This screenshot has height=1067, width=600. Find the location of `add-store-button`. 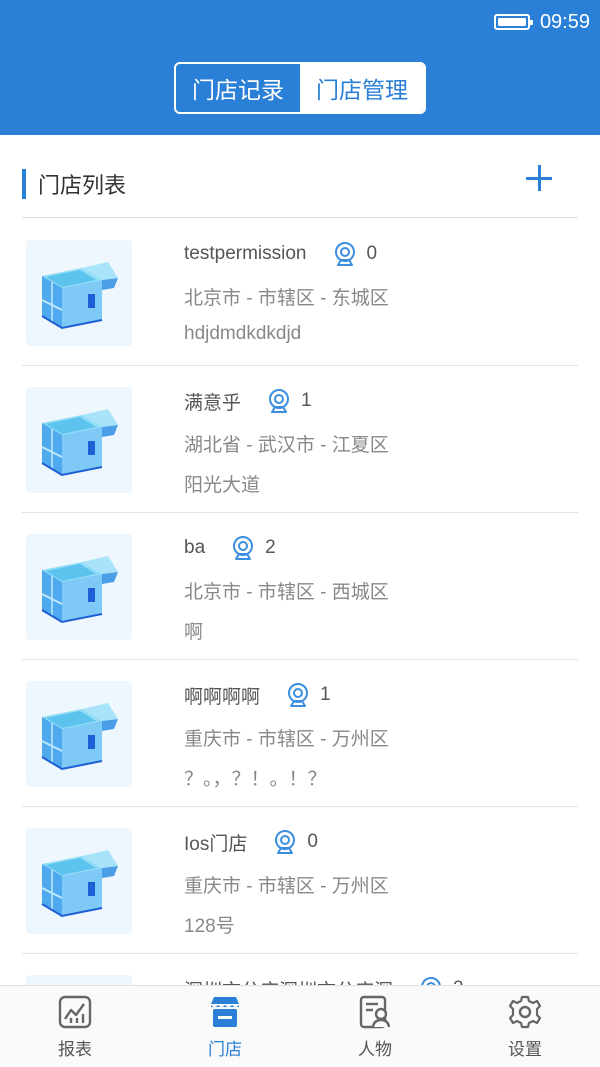

add-store-button is located at coordinates (541, 179).